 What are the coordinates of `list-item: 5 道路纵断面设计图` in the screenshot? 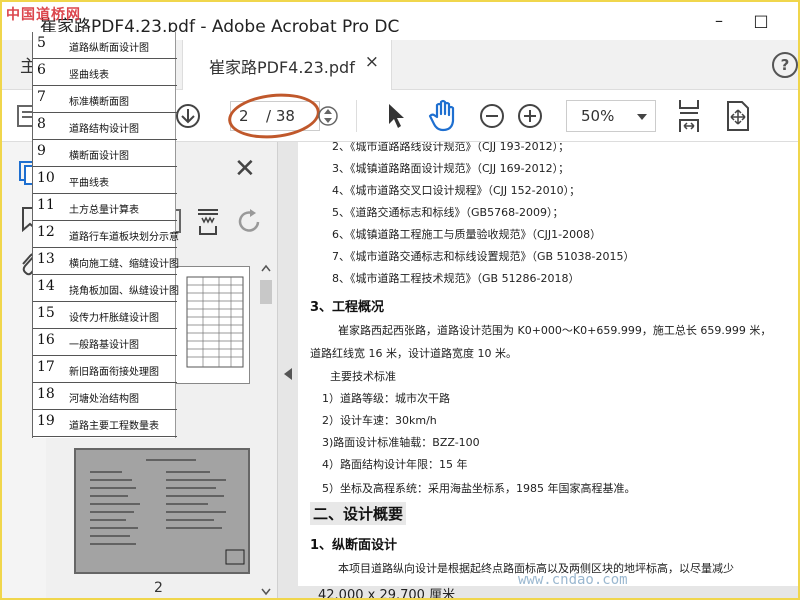 It's located at (105, 45).